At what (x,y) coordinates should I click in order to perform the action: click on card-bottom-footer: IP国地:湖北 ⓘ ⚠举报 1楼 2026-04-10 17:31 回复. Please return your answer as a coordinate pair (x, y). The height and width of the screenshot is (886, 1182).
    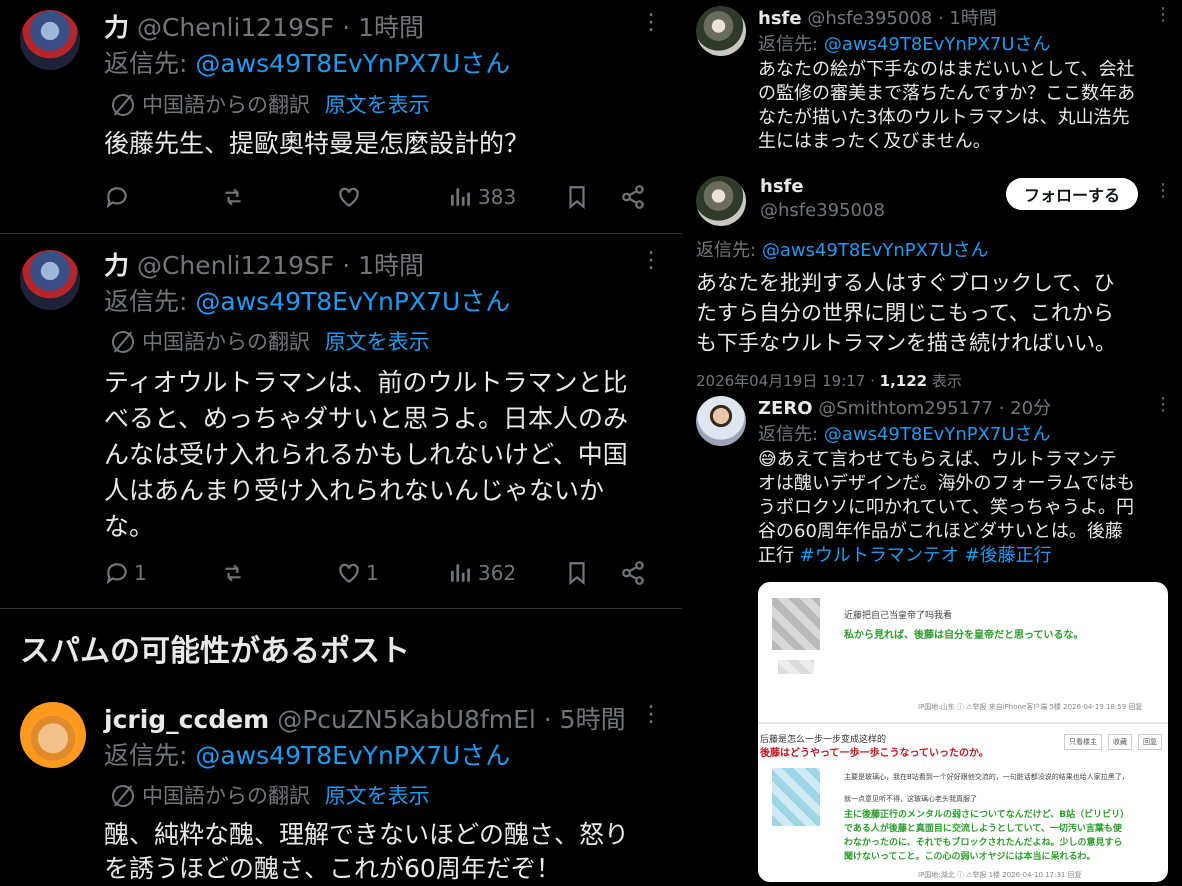
    Looking at the image, I should click on (1000, 875).